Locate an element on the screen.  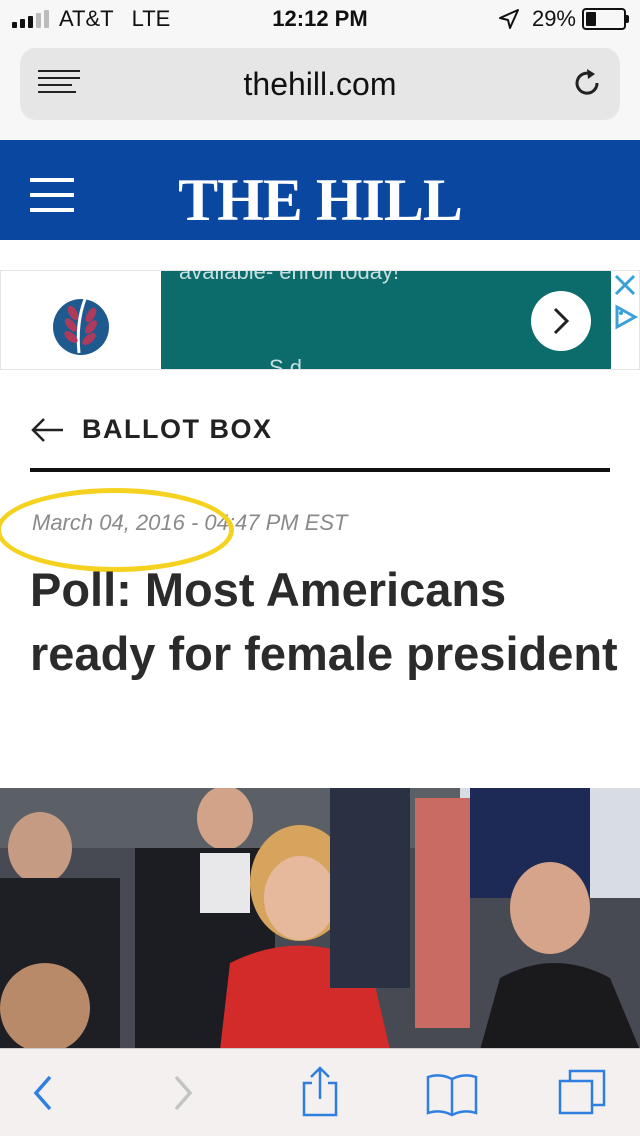
site-header: THE HILL is located at coordinates (320, 190).